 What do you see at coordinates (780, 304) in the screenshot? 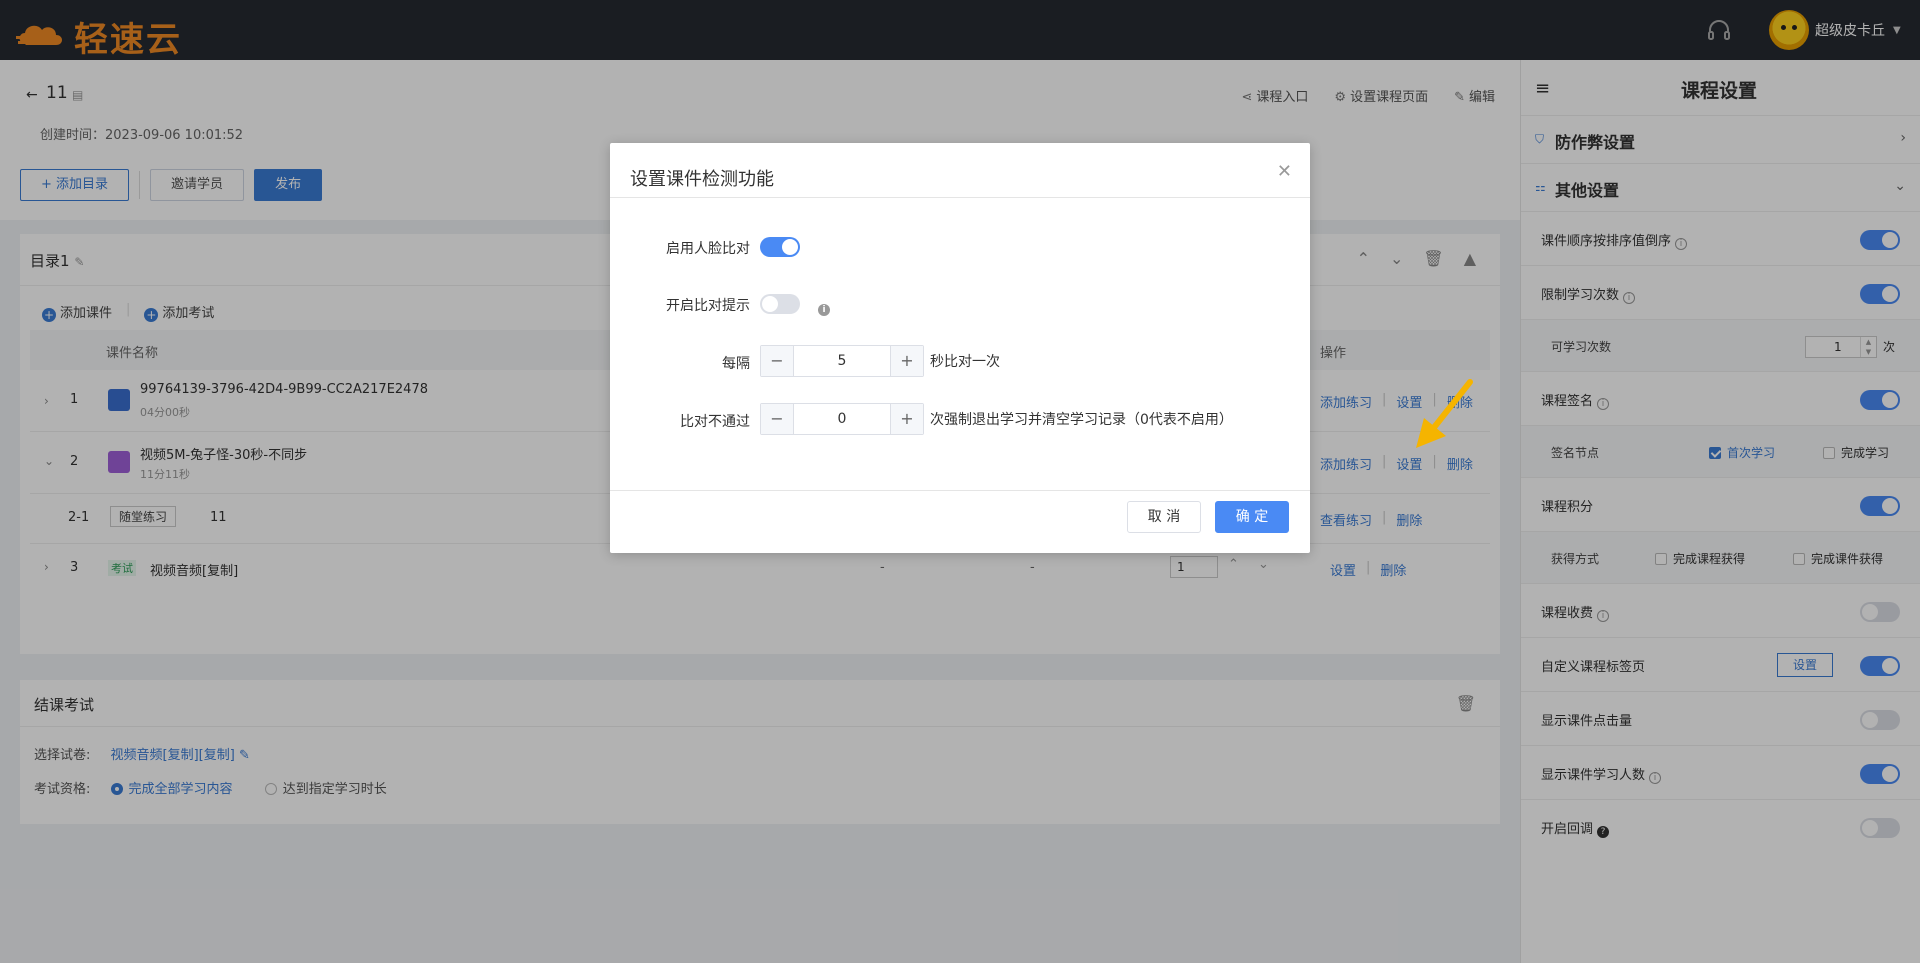
I see `compare-tip-toggle` at bounding box center [780, 304].